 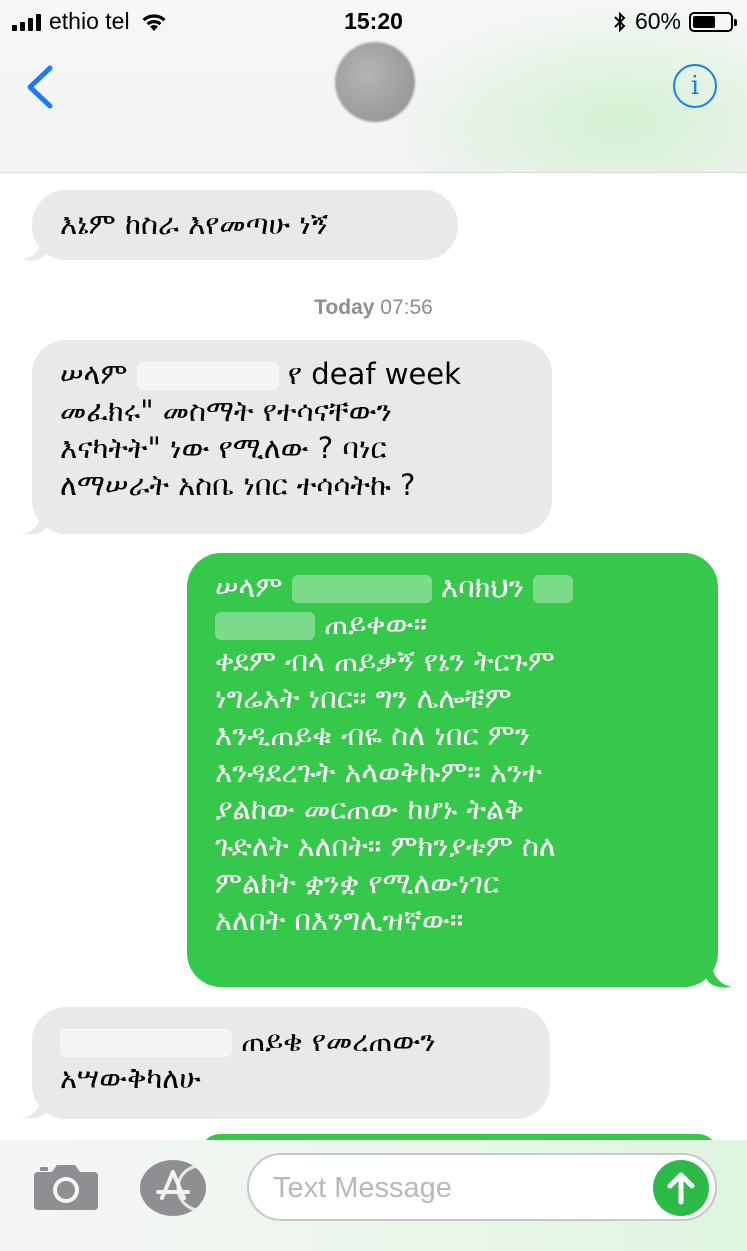 I want to click on conversation-timestamp: Today 07:56, so click(x=373, y=308).